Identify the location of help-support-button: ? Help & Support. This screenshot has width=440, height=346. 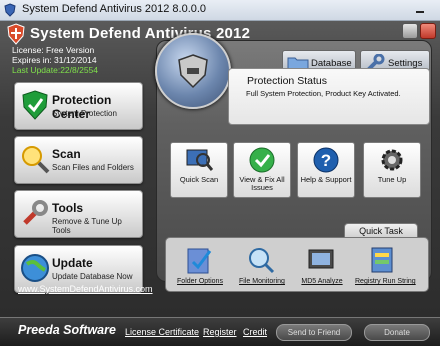
(326, 170).